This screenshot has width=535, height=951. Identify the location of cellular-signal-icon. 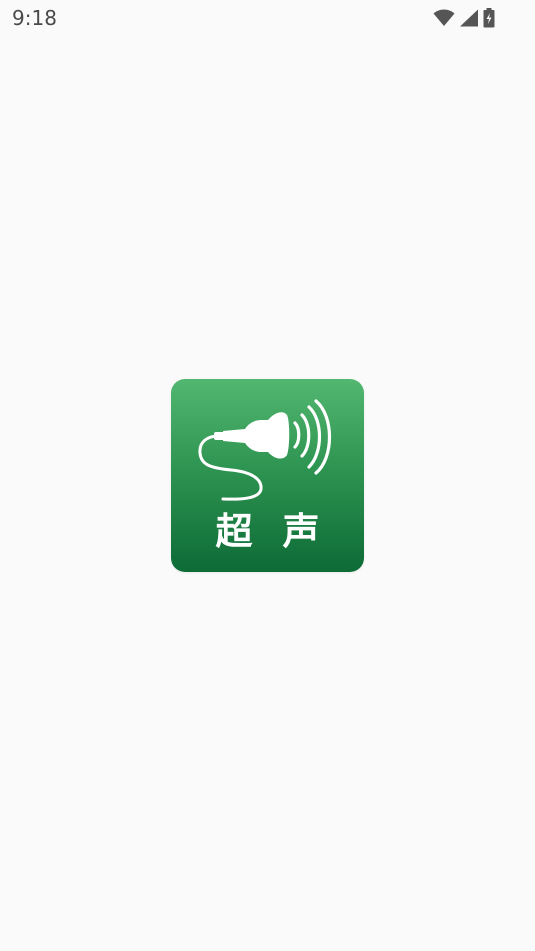
(469, 18).